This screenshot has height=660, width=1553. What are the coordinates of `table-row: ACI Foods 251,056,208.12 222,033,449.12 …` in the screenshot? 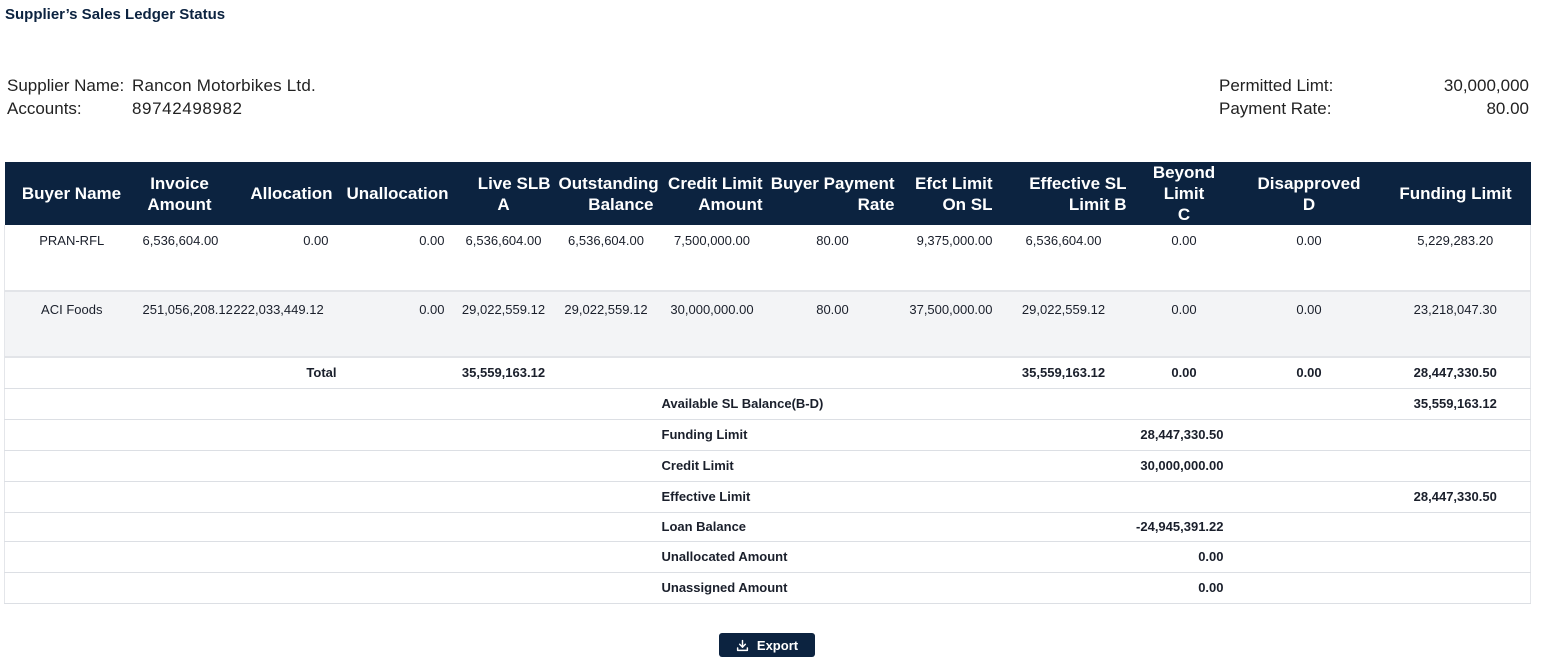 It's located at (767, 324).